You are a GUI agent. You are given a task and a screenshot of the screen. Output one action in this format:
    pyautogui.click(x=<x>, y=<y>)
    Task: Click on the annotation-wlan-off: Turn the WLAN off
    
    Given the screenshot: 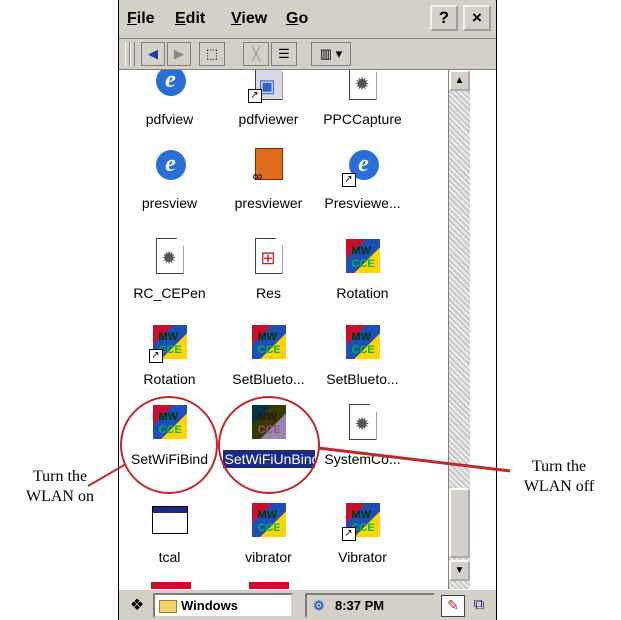 What is the action you would take?
    pyautogui.click(x=559, y=476)
    